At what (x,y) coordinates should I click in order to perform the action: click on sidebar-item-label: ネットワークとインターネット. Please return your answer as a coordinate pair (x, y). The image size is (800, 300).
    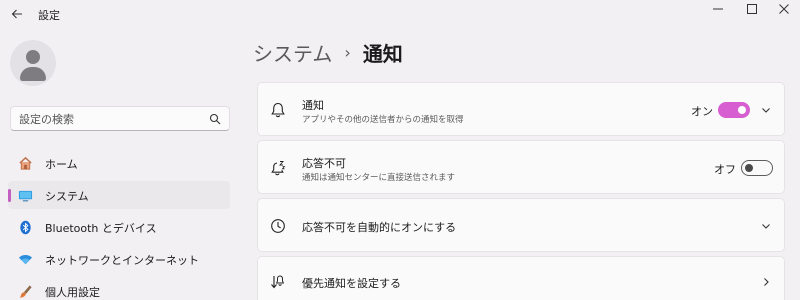
    Looking at the image, I should click on (122, 260).